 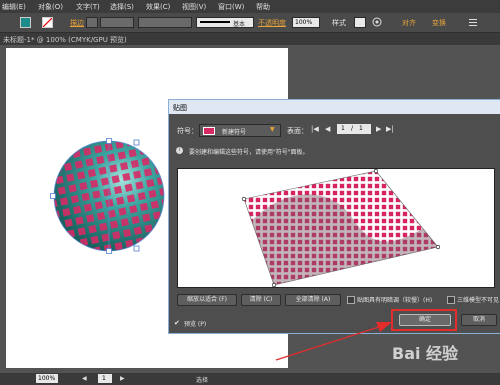 I want to click on menu-select: 选择(S), so click(x=122, y=7).